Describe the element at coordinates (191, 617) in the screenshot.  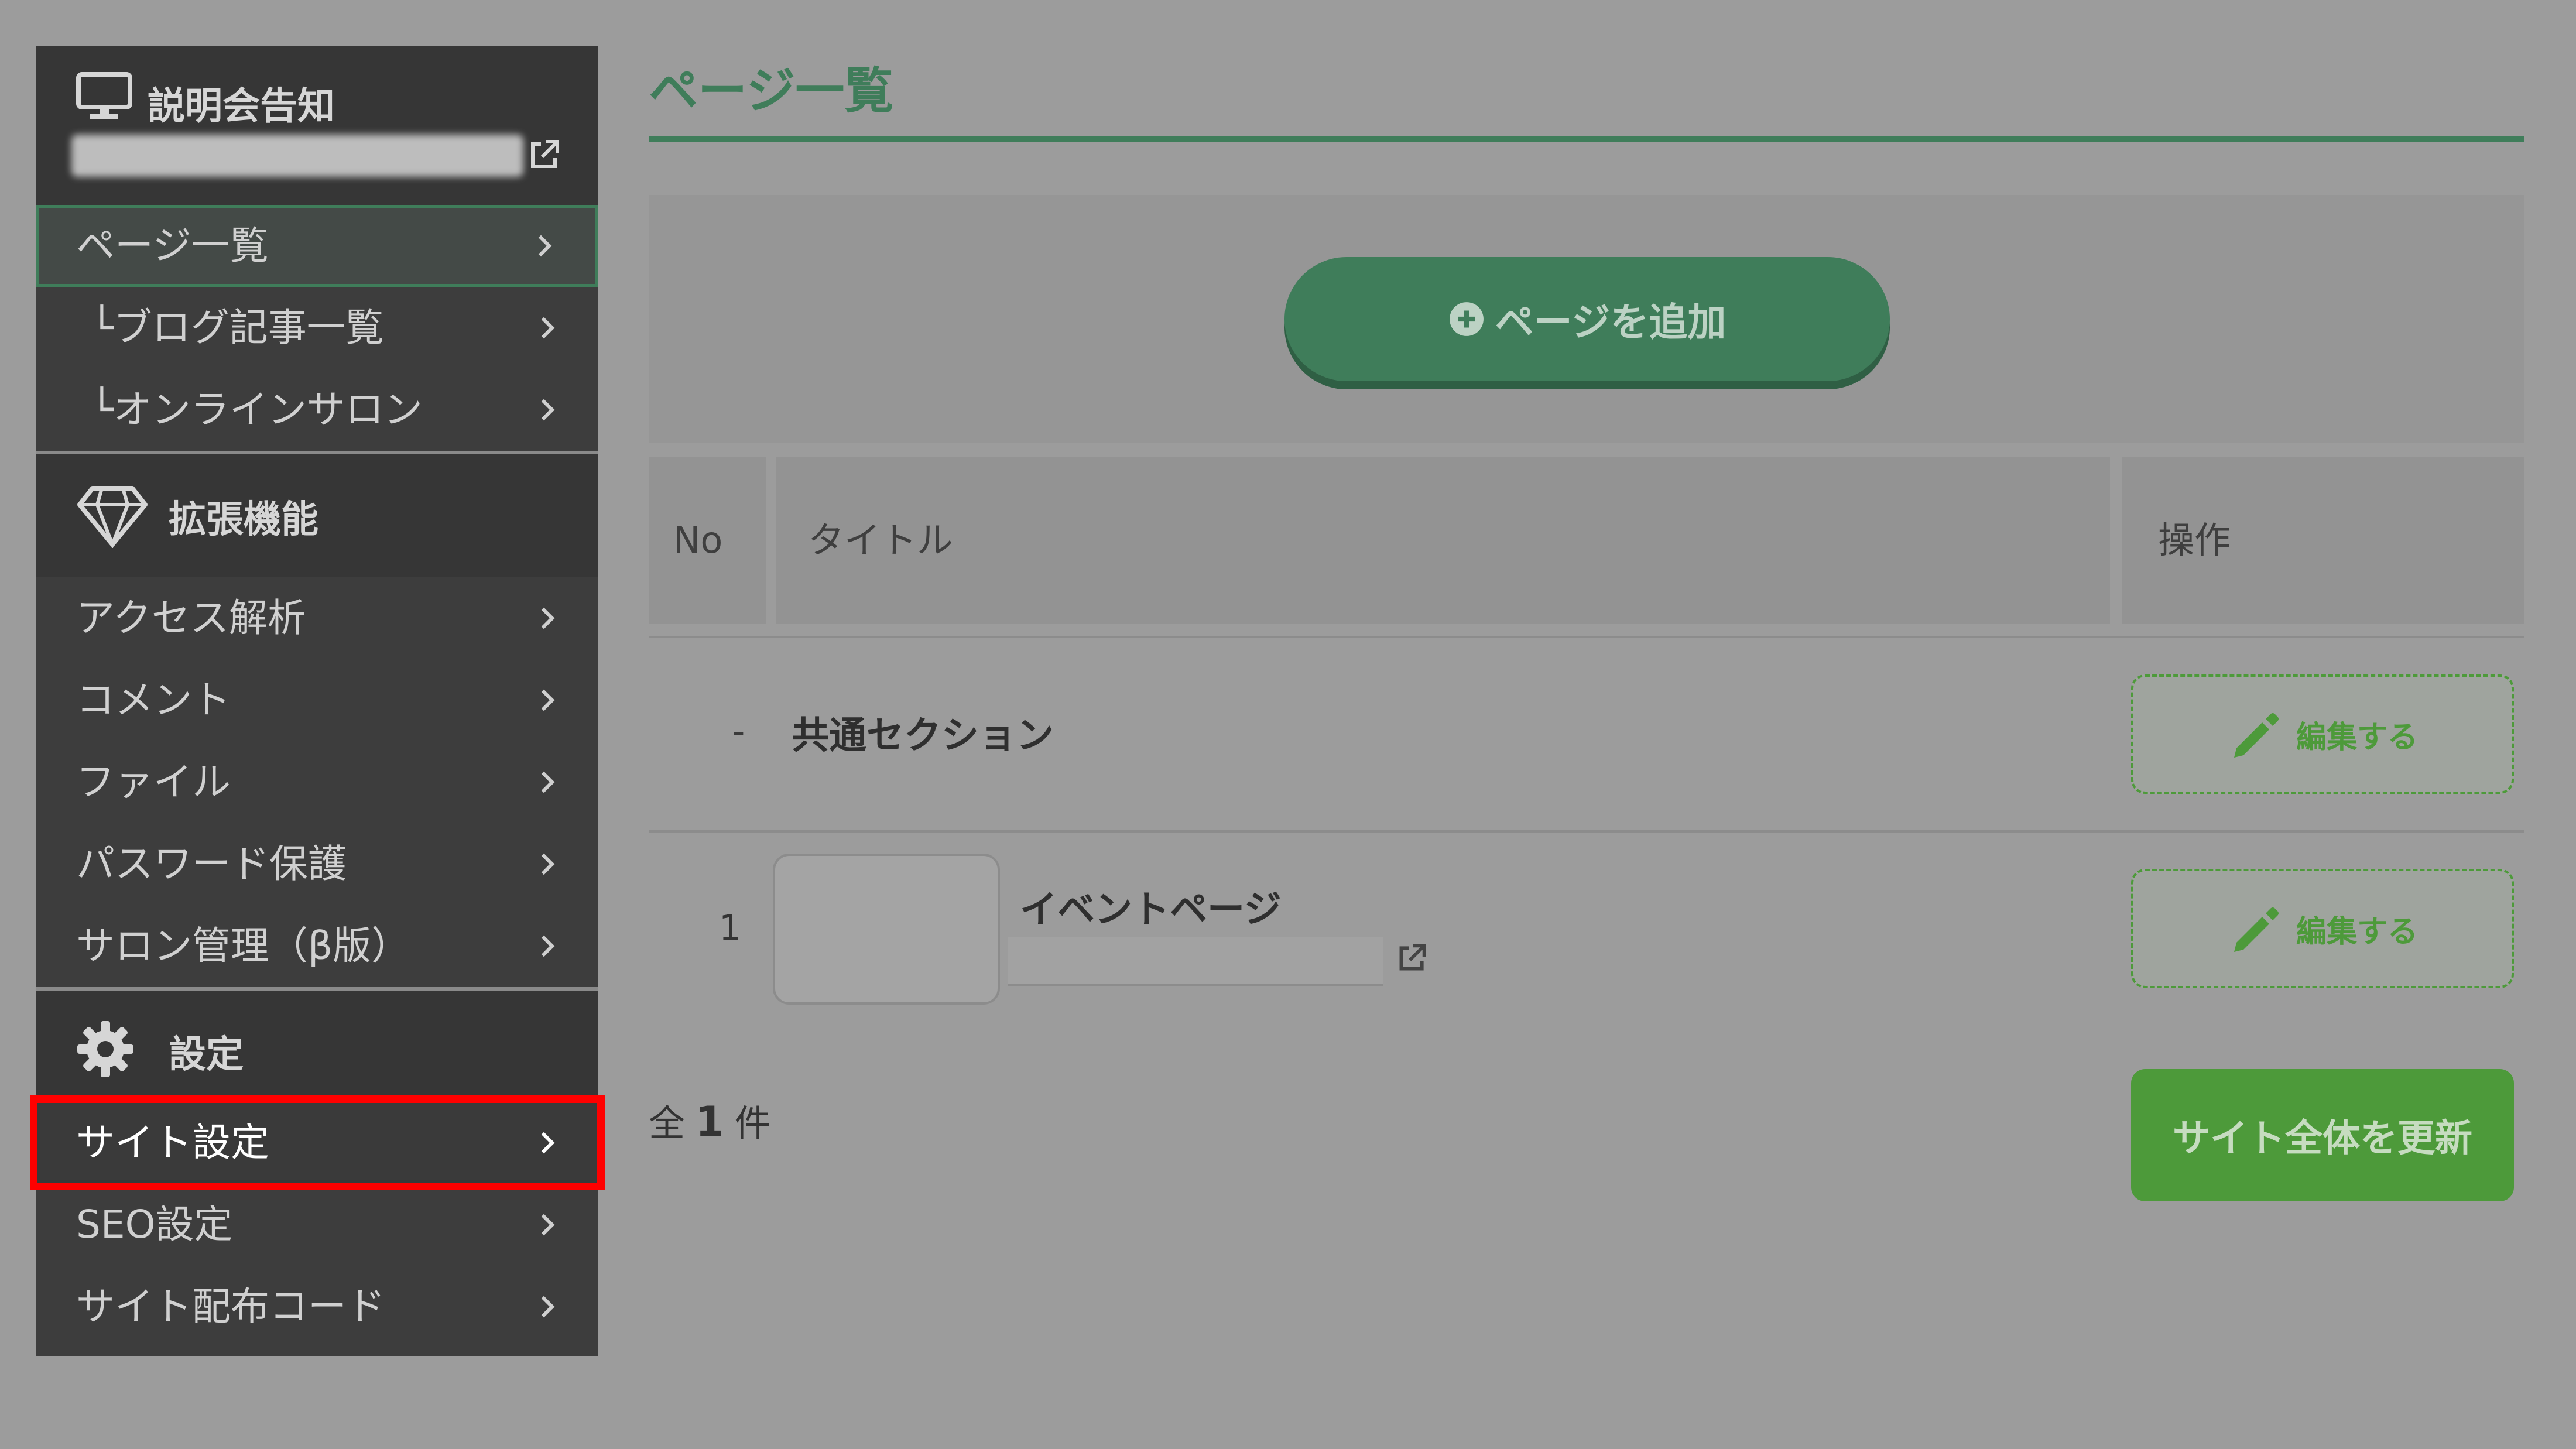
I see `sidebar-item-label: アクセス解析` at that location.